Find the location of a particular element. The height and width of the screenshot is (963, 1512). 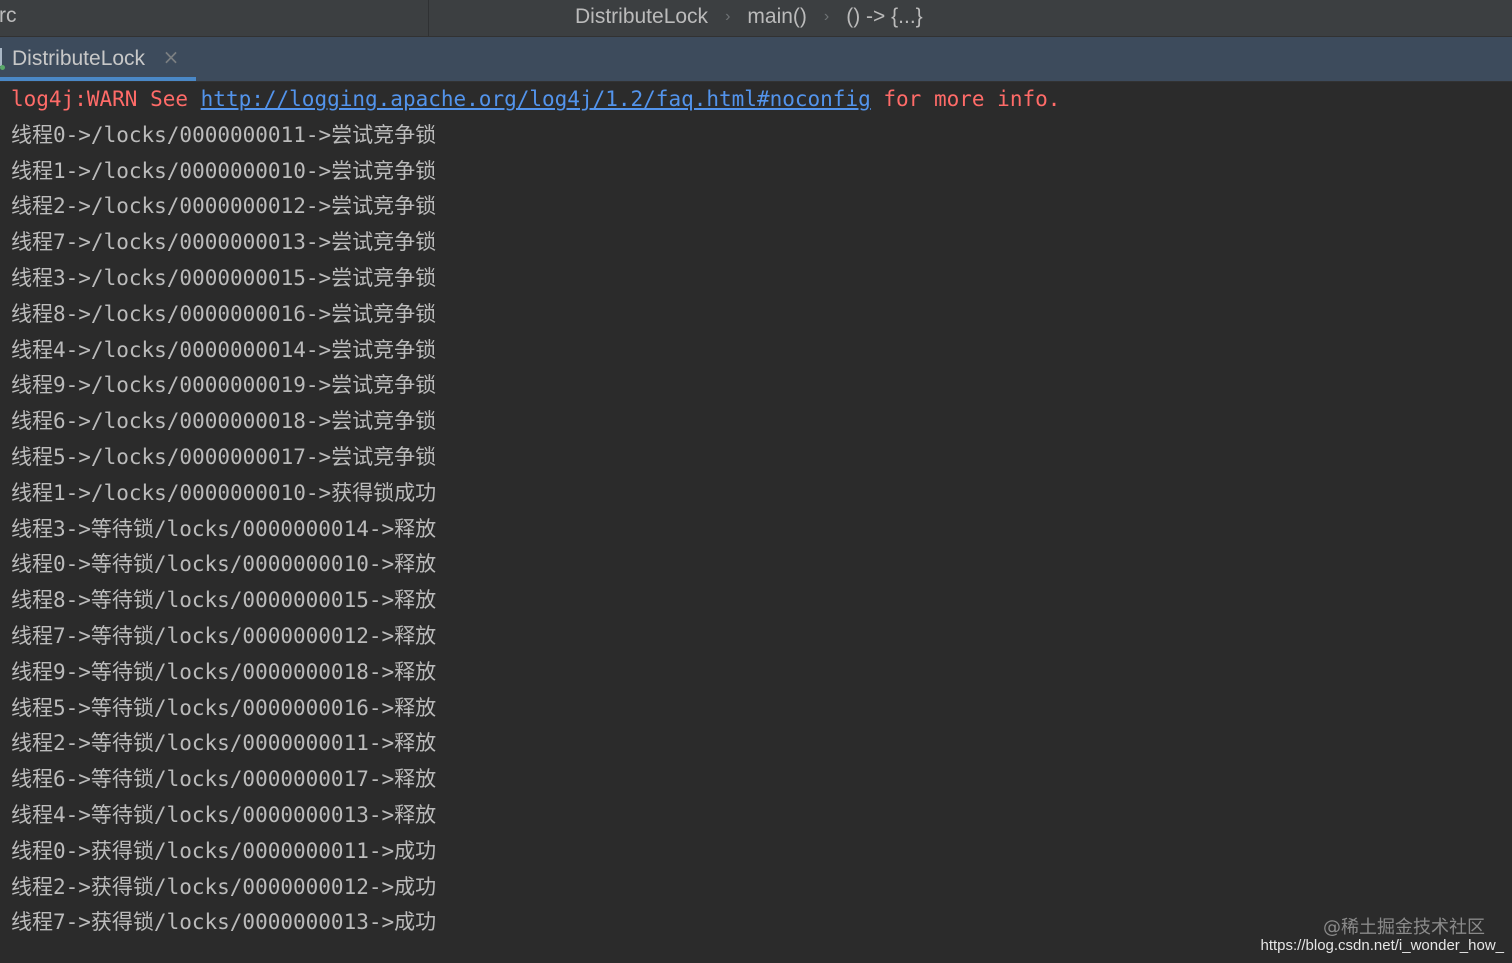

console-line: 线程3->/locks/0000000015->尝试竞争锁 is located at coordinates (224, 277).